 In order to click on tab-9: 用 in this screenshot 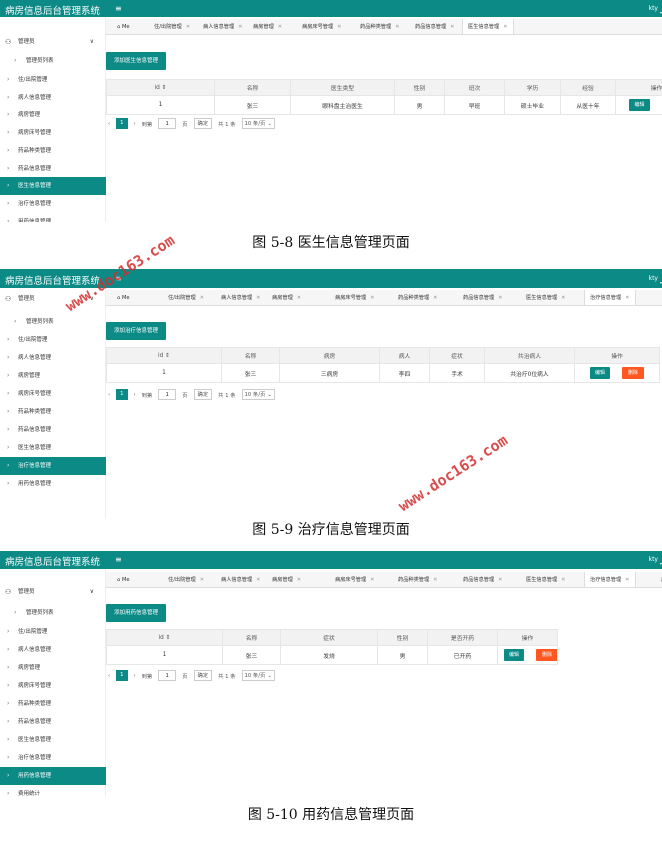, I will do `click(659, 579)`.